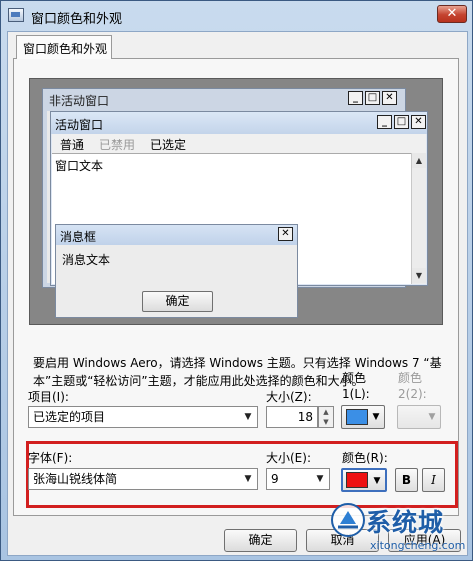 The width and height of the screenshot is (473, 561). What do you see at coordinates (168, 144) in the screenshot?
I see `menu-item-selected: 已选定` at bounding box center [168, 144].